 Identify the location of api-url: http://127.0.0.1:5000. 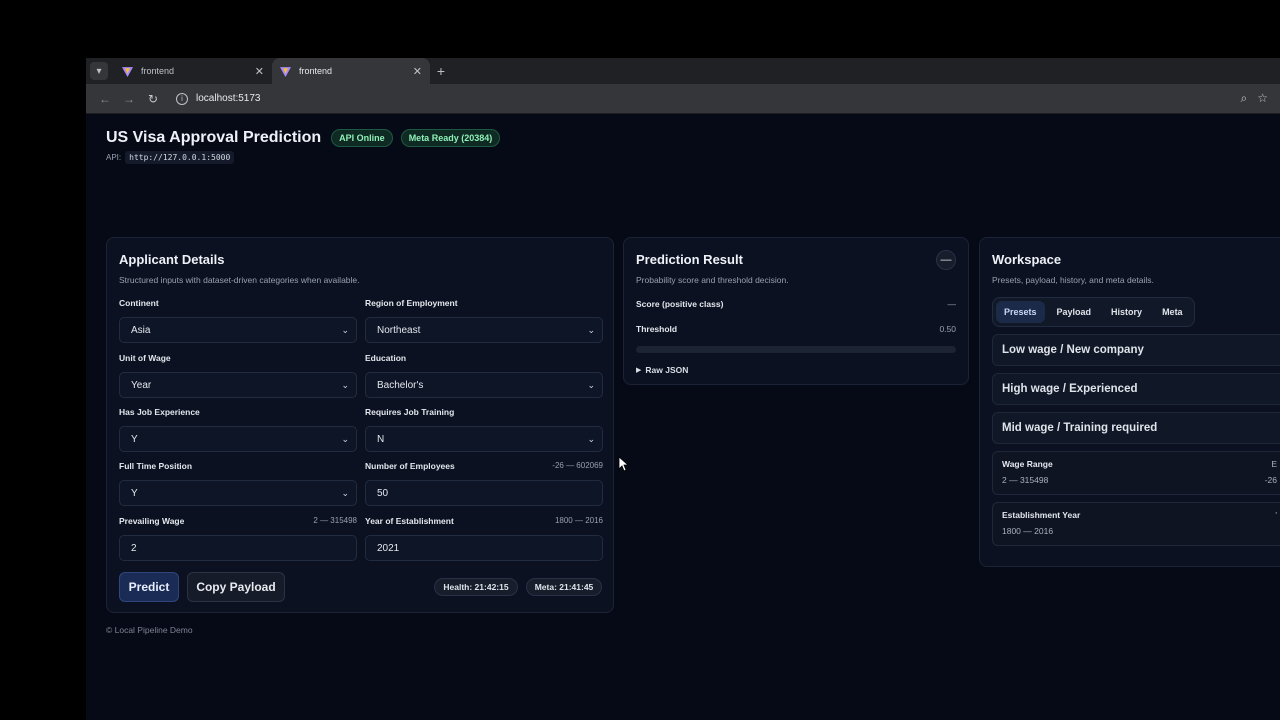
(180, 157).